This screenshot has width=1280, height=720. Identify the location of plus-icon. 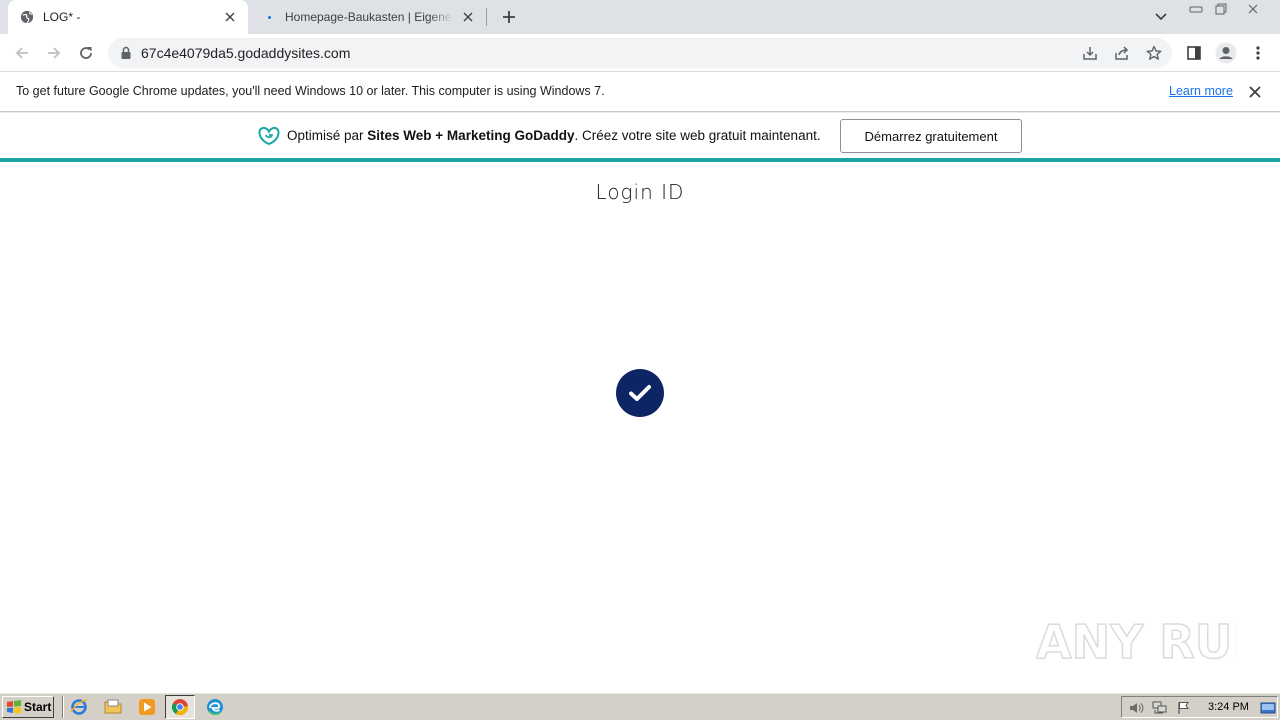
(509, 17).